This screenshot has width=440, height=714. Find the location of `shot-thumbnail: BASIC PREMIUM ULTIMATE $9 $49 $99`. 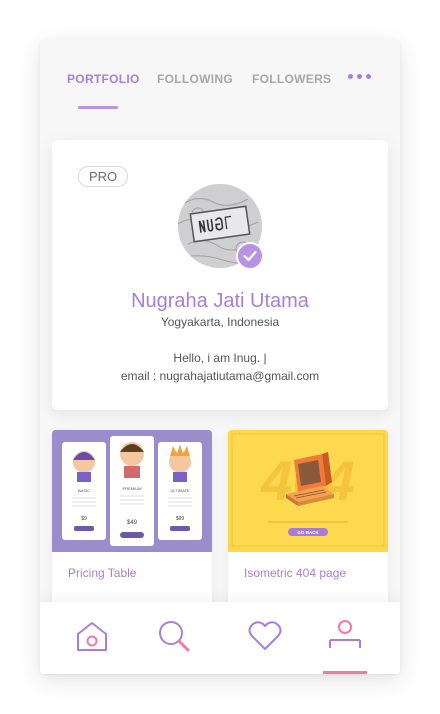

shot-thumbnail: BASIC PREMIUM ULTIMATE $9 $49 $99 is located at coordinates (132, 491).